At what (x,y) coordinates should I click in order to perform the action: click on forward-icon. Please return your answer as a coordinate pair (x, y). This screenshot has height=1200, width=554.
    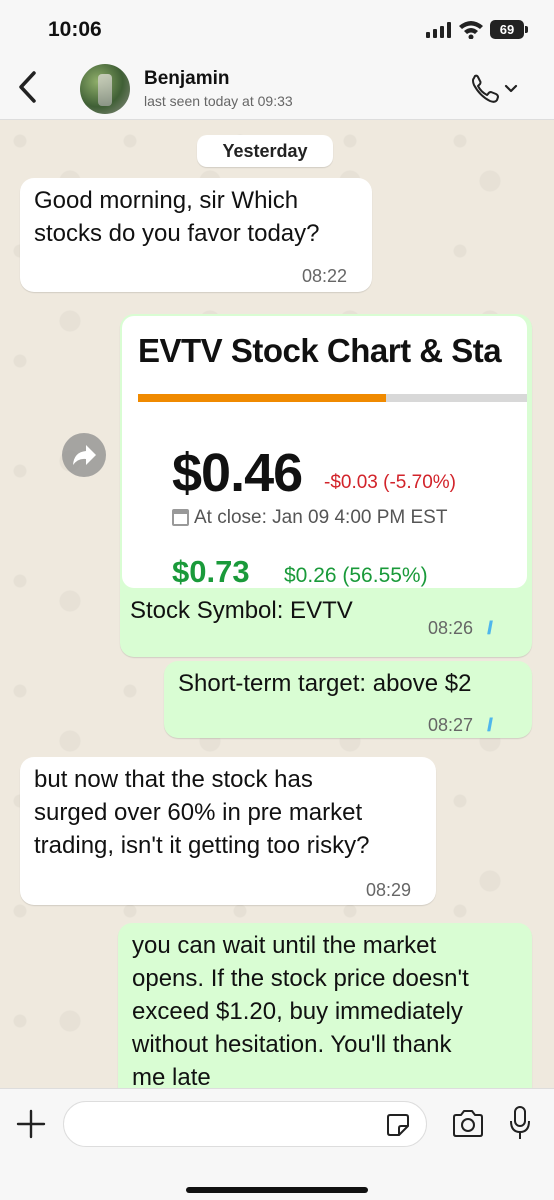
    Looking at the image, I should click on (84, 455).